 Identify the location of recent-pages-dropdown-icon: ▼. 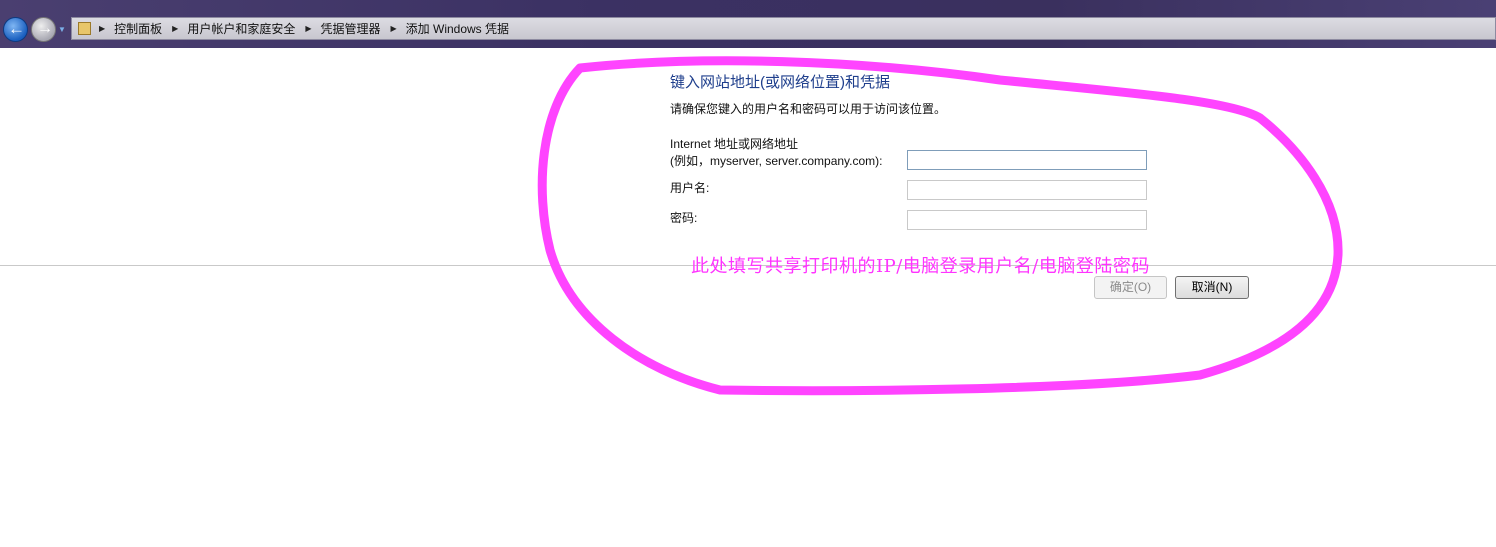
(62, 29).